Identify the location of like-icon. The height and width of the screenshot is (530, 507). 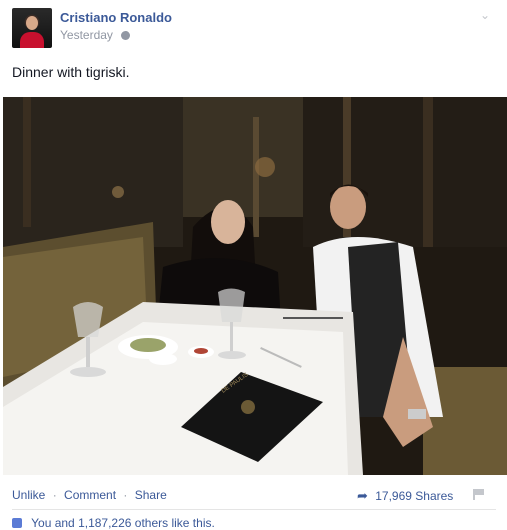
(17, 523).